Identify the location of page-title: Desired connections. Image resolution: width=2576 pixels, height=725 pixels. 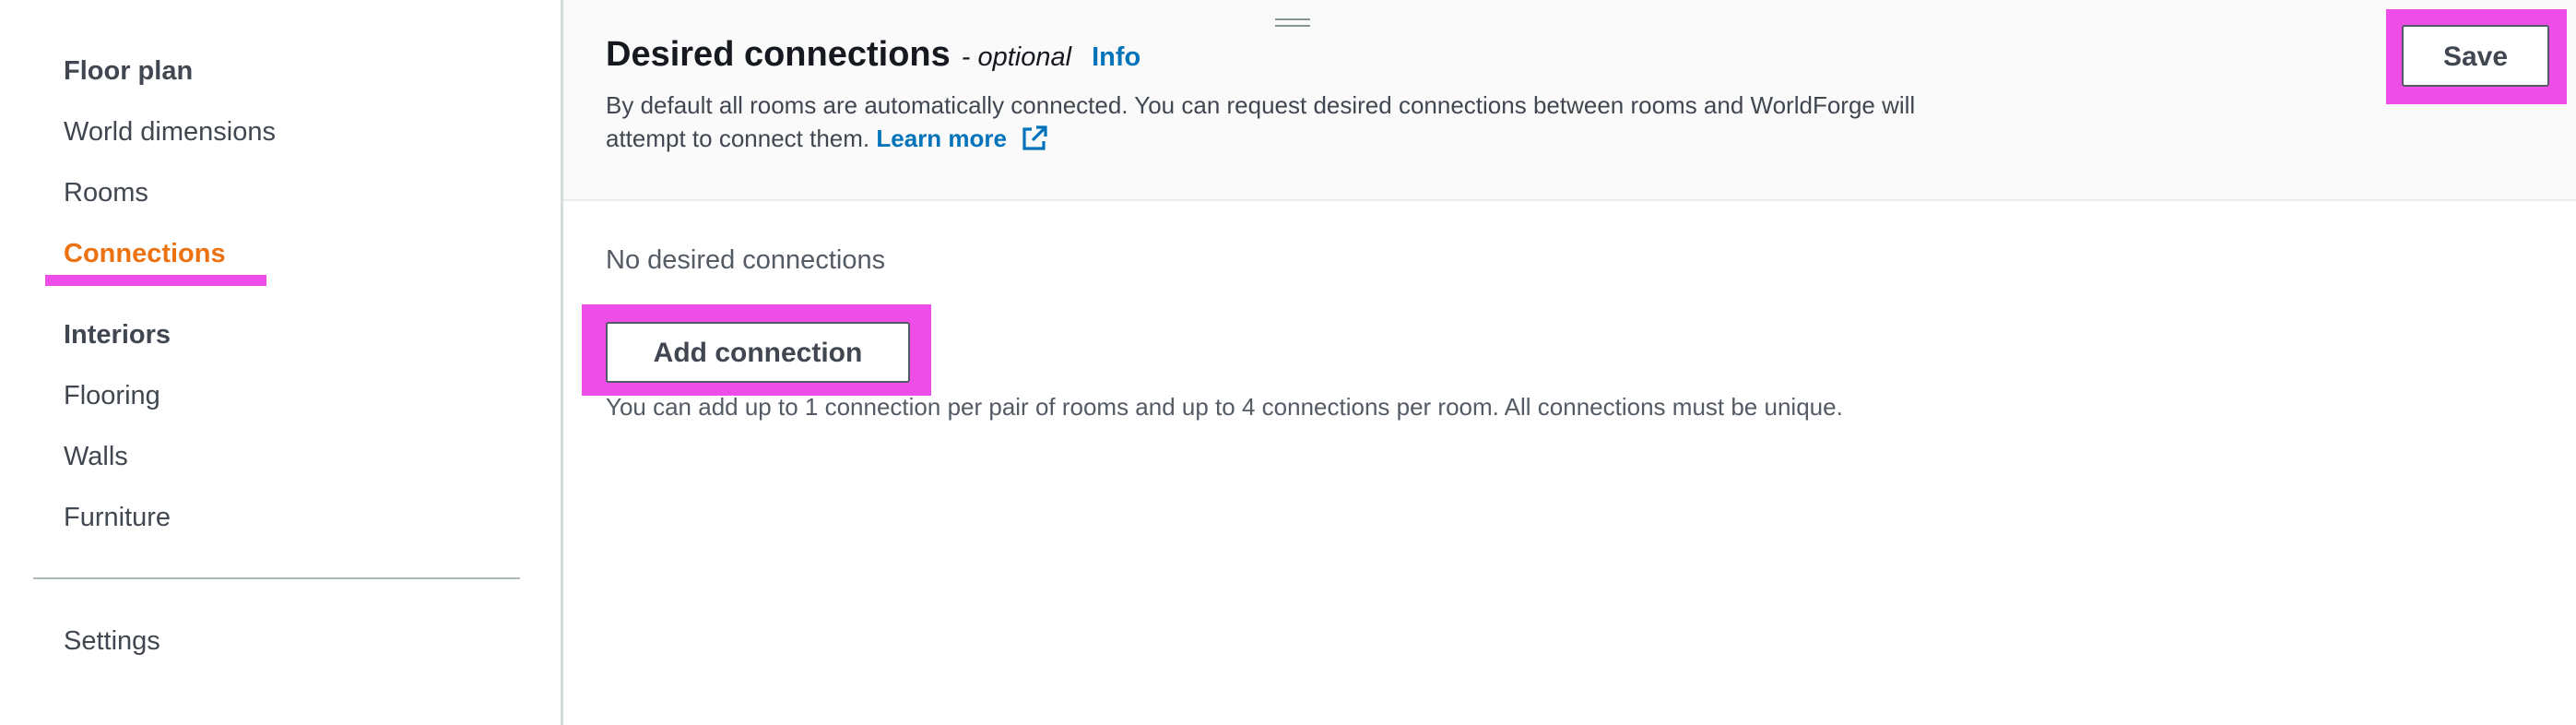
(778, 54).